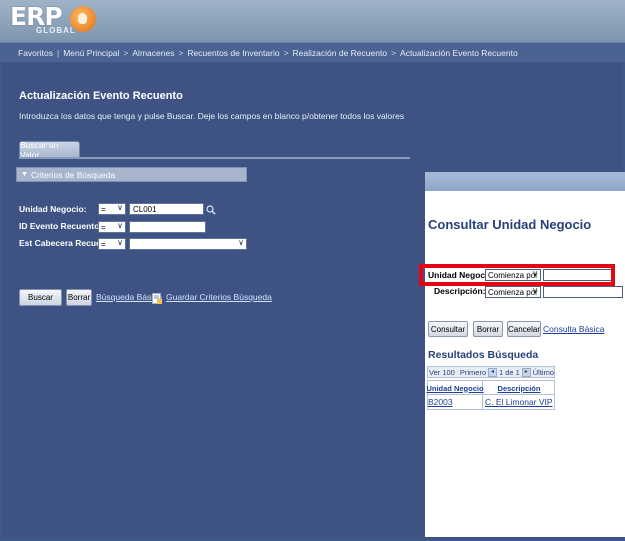 The image size is (625, 541). I want to click on collapse-triangle-icon: ▼, so click(24, 174).